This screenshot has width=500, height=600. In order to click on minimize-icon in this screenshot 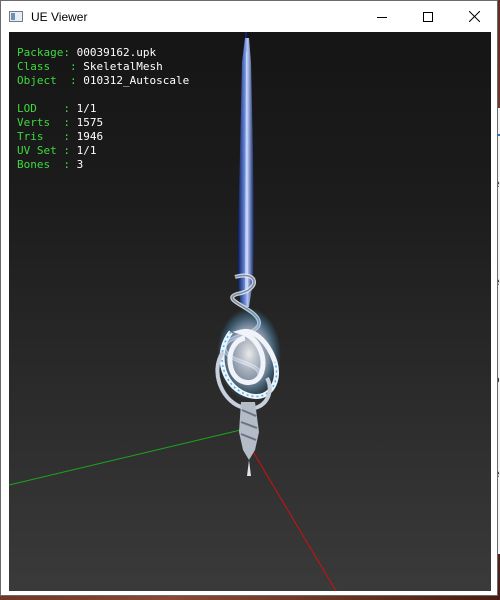, I will do `click(382, 17)`.